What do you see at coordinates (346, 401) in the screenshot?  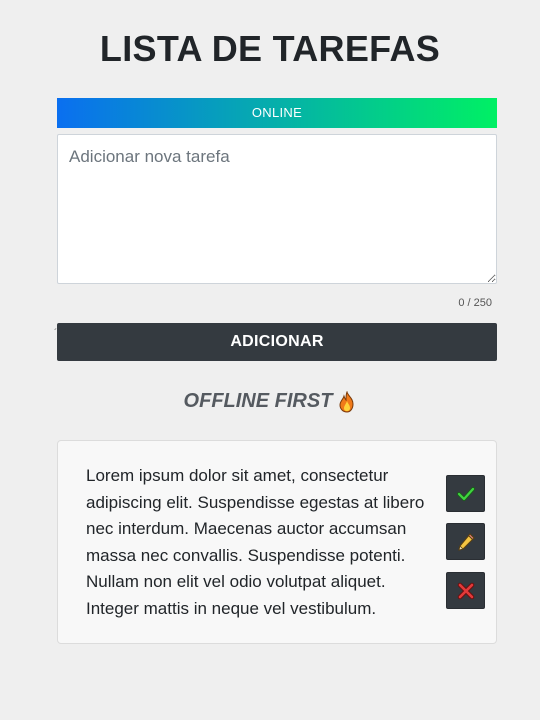 I see `fire-icon` at bounding box center [346, 401].